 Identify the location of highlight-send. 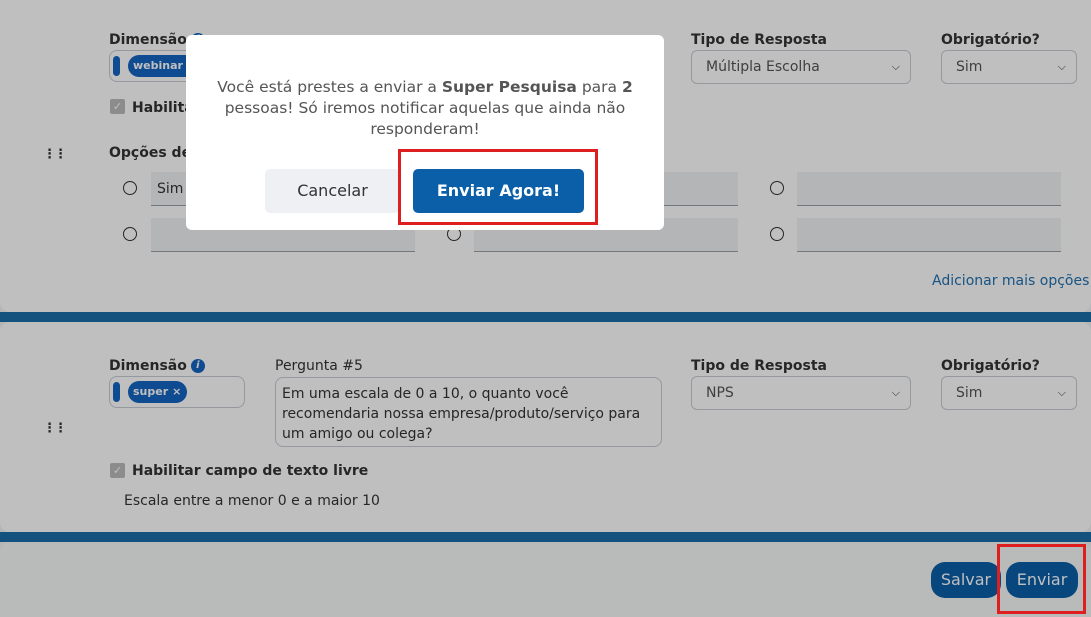
(1041, 579).